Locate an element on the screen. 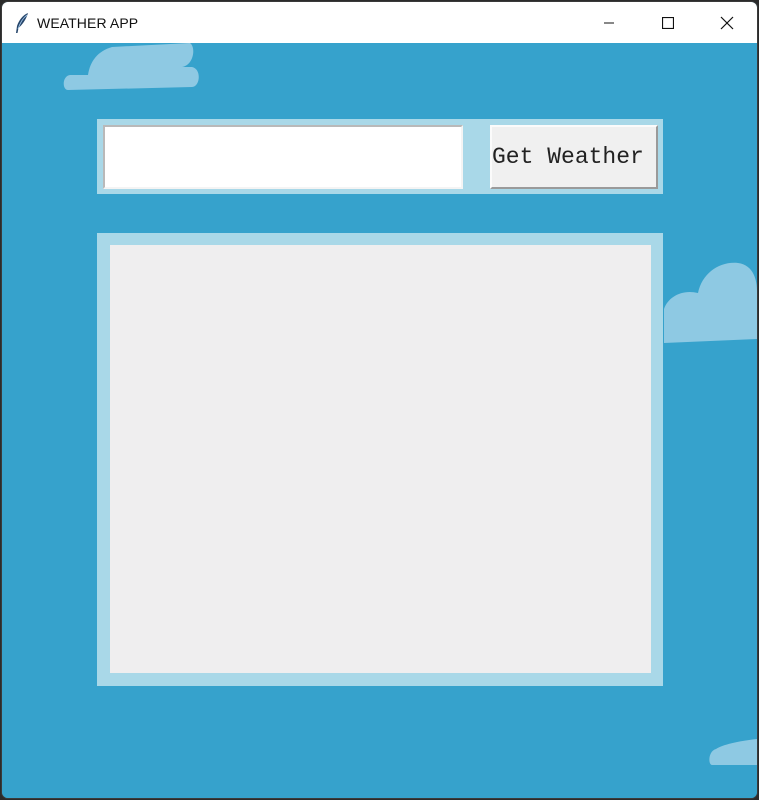  city-input is located at coordinates (283, 157).